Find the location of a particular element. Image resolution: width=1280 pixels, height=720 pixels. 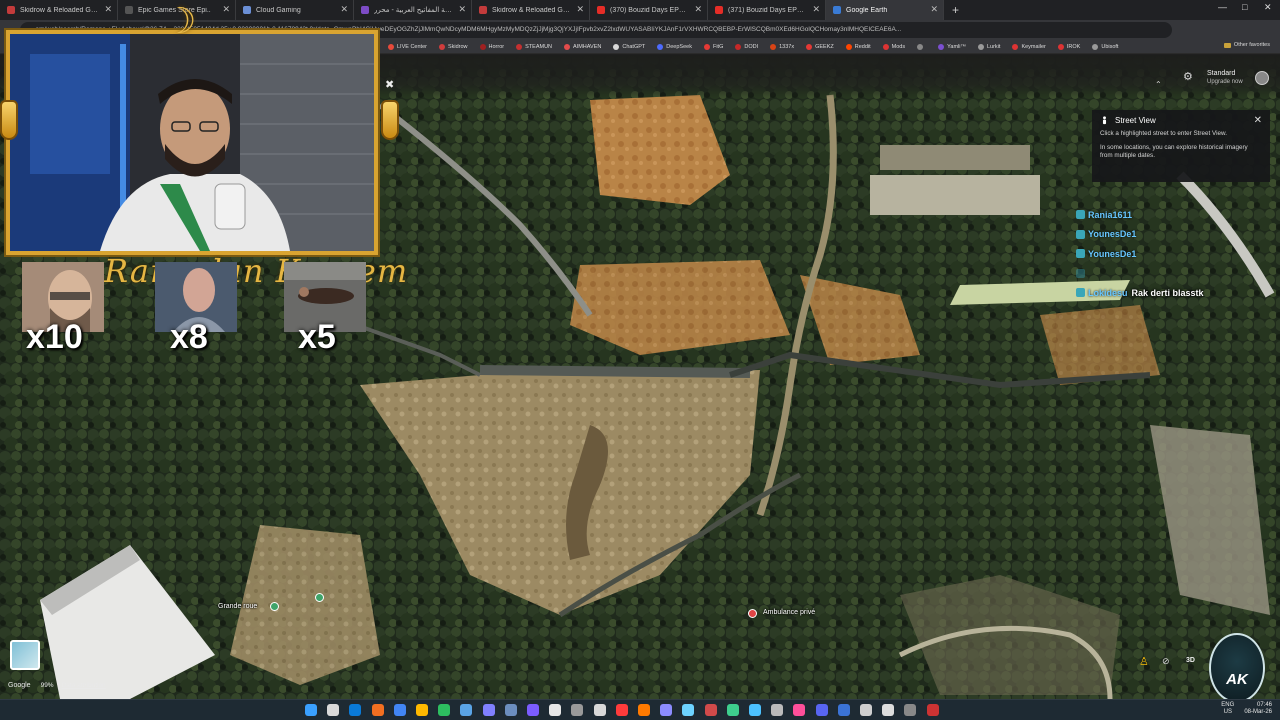

browser-tab: Cloud Gaming ✕ is located at coordinates (295, 10).